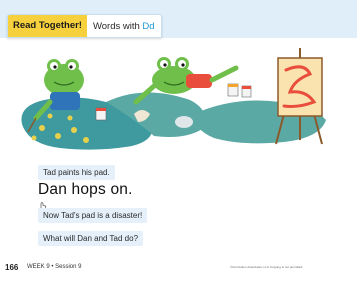  I want to click on lesson-title: Words with Dd, so click(124, 26).